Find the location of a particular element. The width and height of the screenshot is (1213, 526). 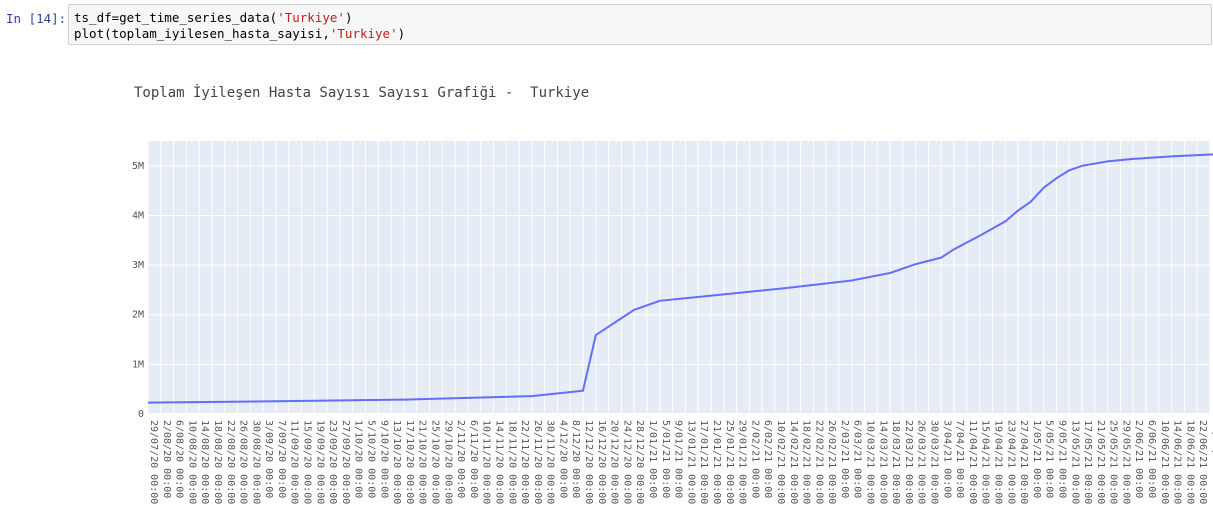

x-tick-label: 22/06/21 00:00 is located at coordinates (1202, 462).